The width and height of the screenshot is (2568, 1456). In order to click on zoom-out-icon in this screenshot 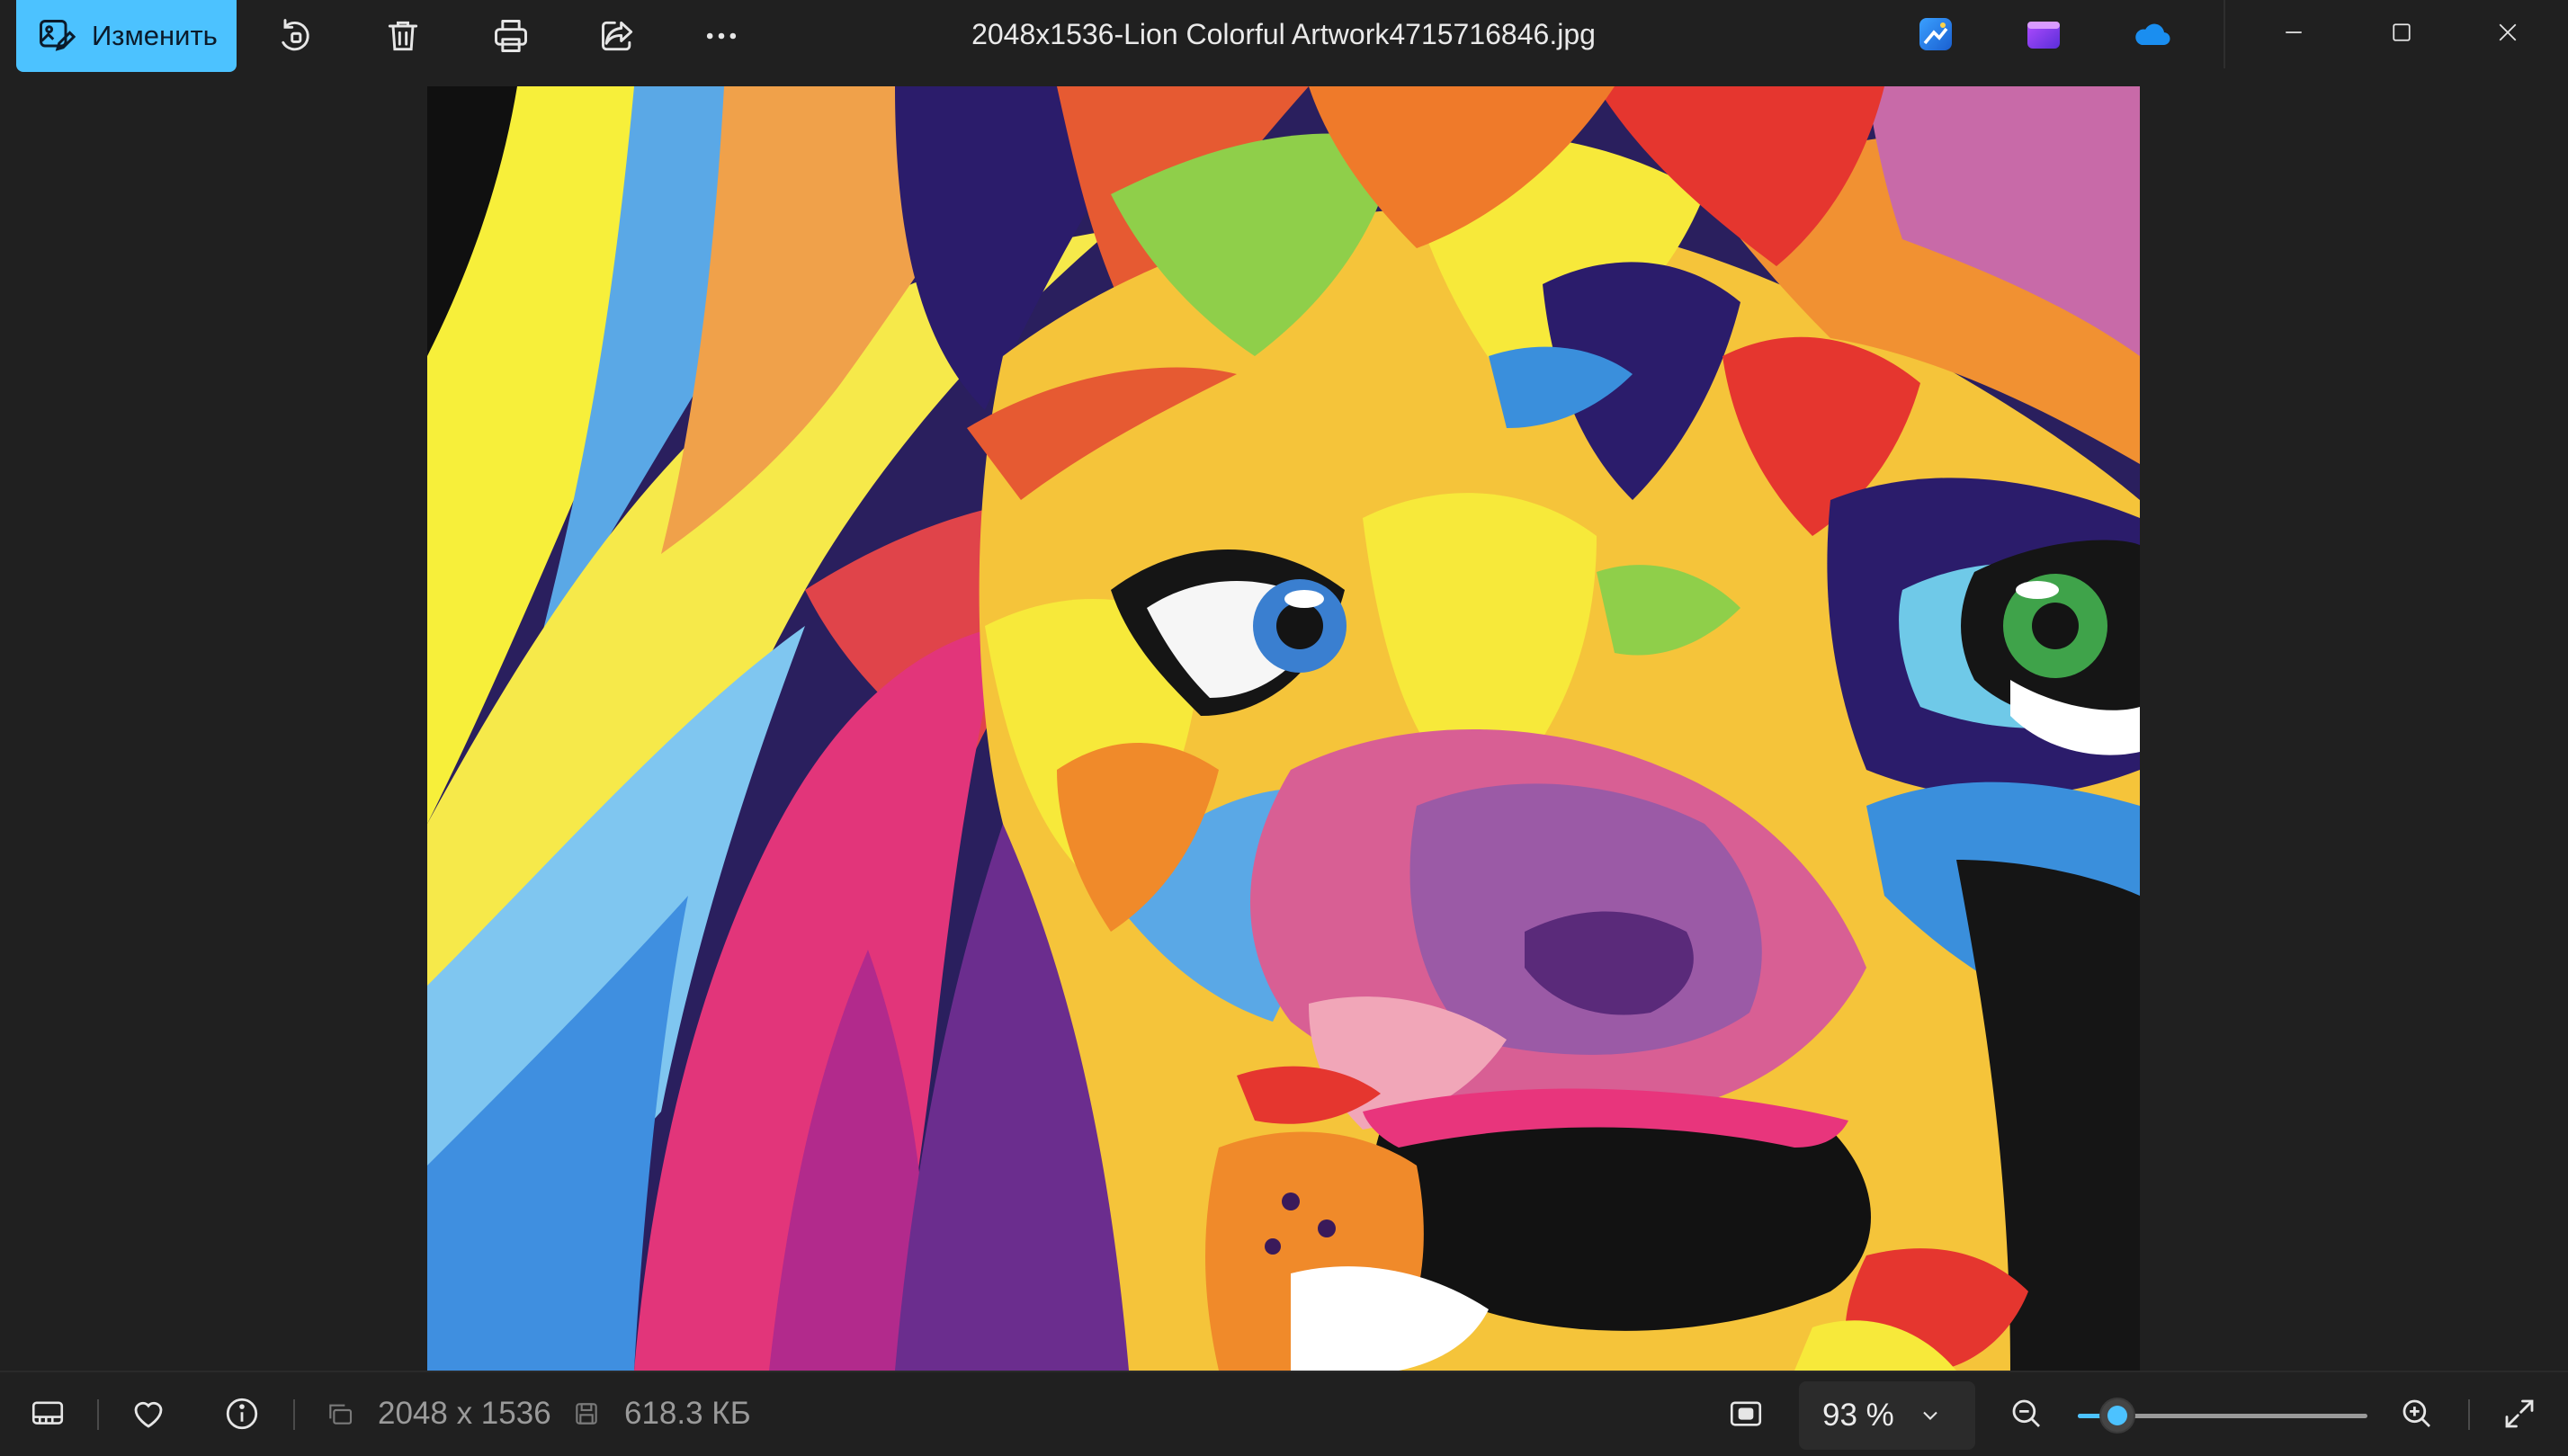, I will do `click(2026, 1413)`.